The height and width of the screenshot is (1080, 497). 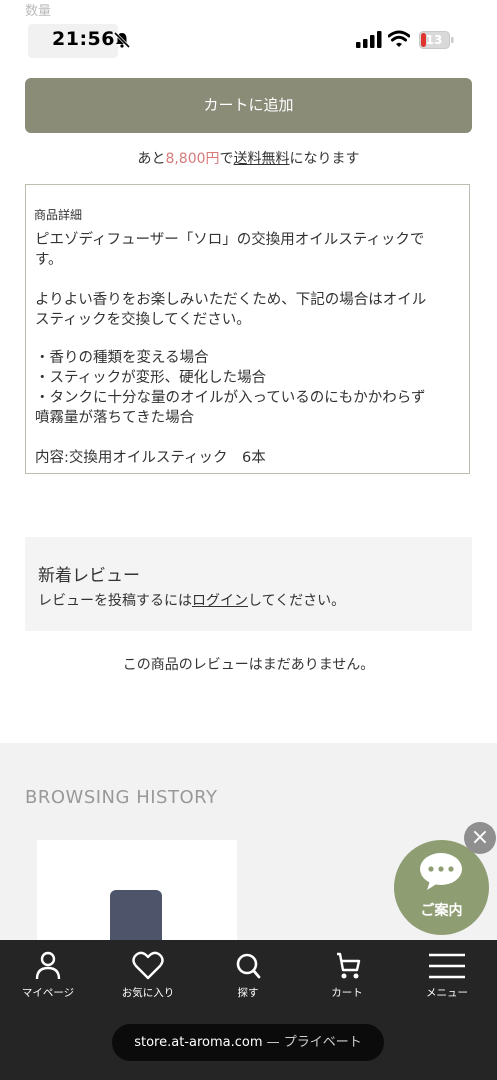 I want to click on url-domain: store.at-aroma.com, so click(x=198, y=1042).